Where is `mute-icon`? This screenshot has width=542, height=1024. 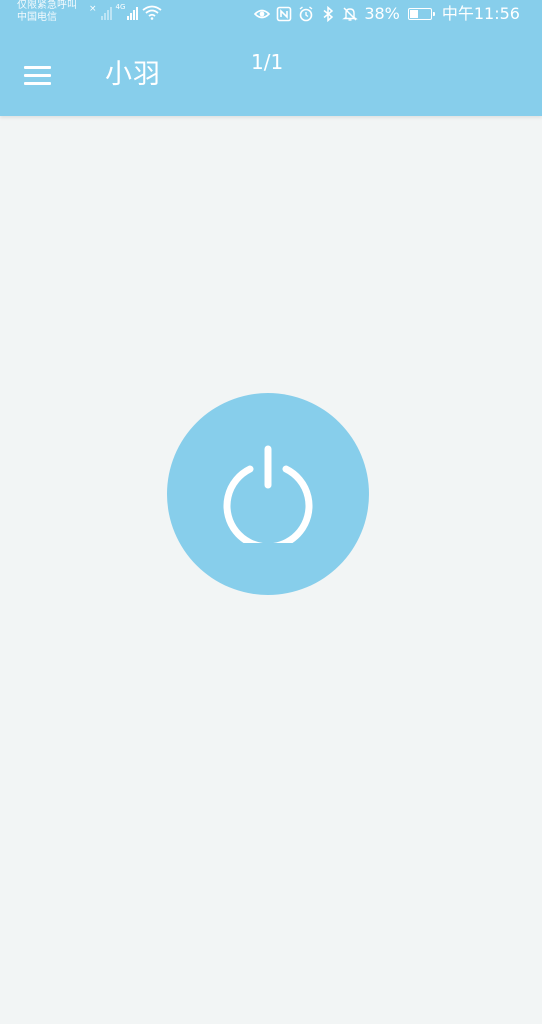
mute-icon is located at coordinates (350, 14).